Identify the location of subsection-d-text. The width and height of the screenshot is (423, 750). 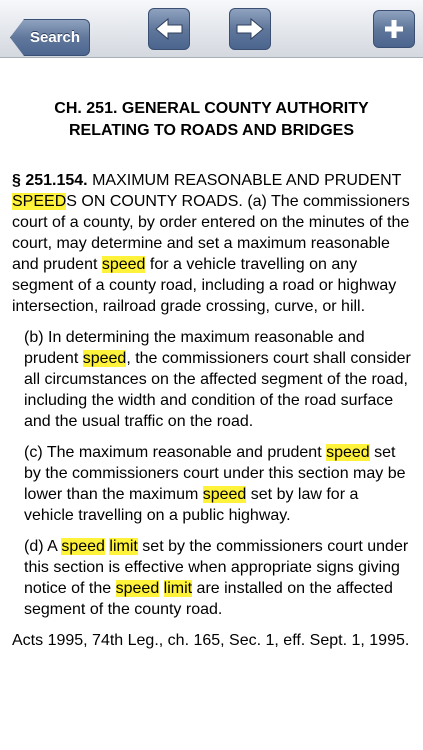
(161, 588).